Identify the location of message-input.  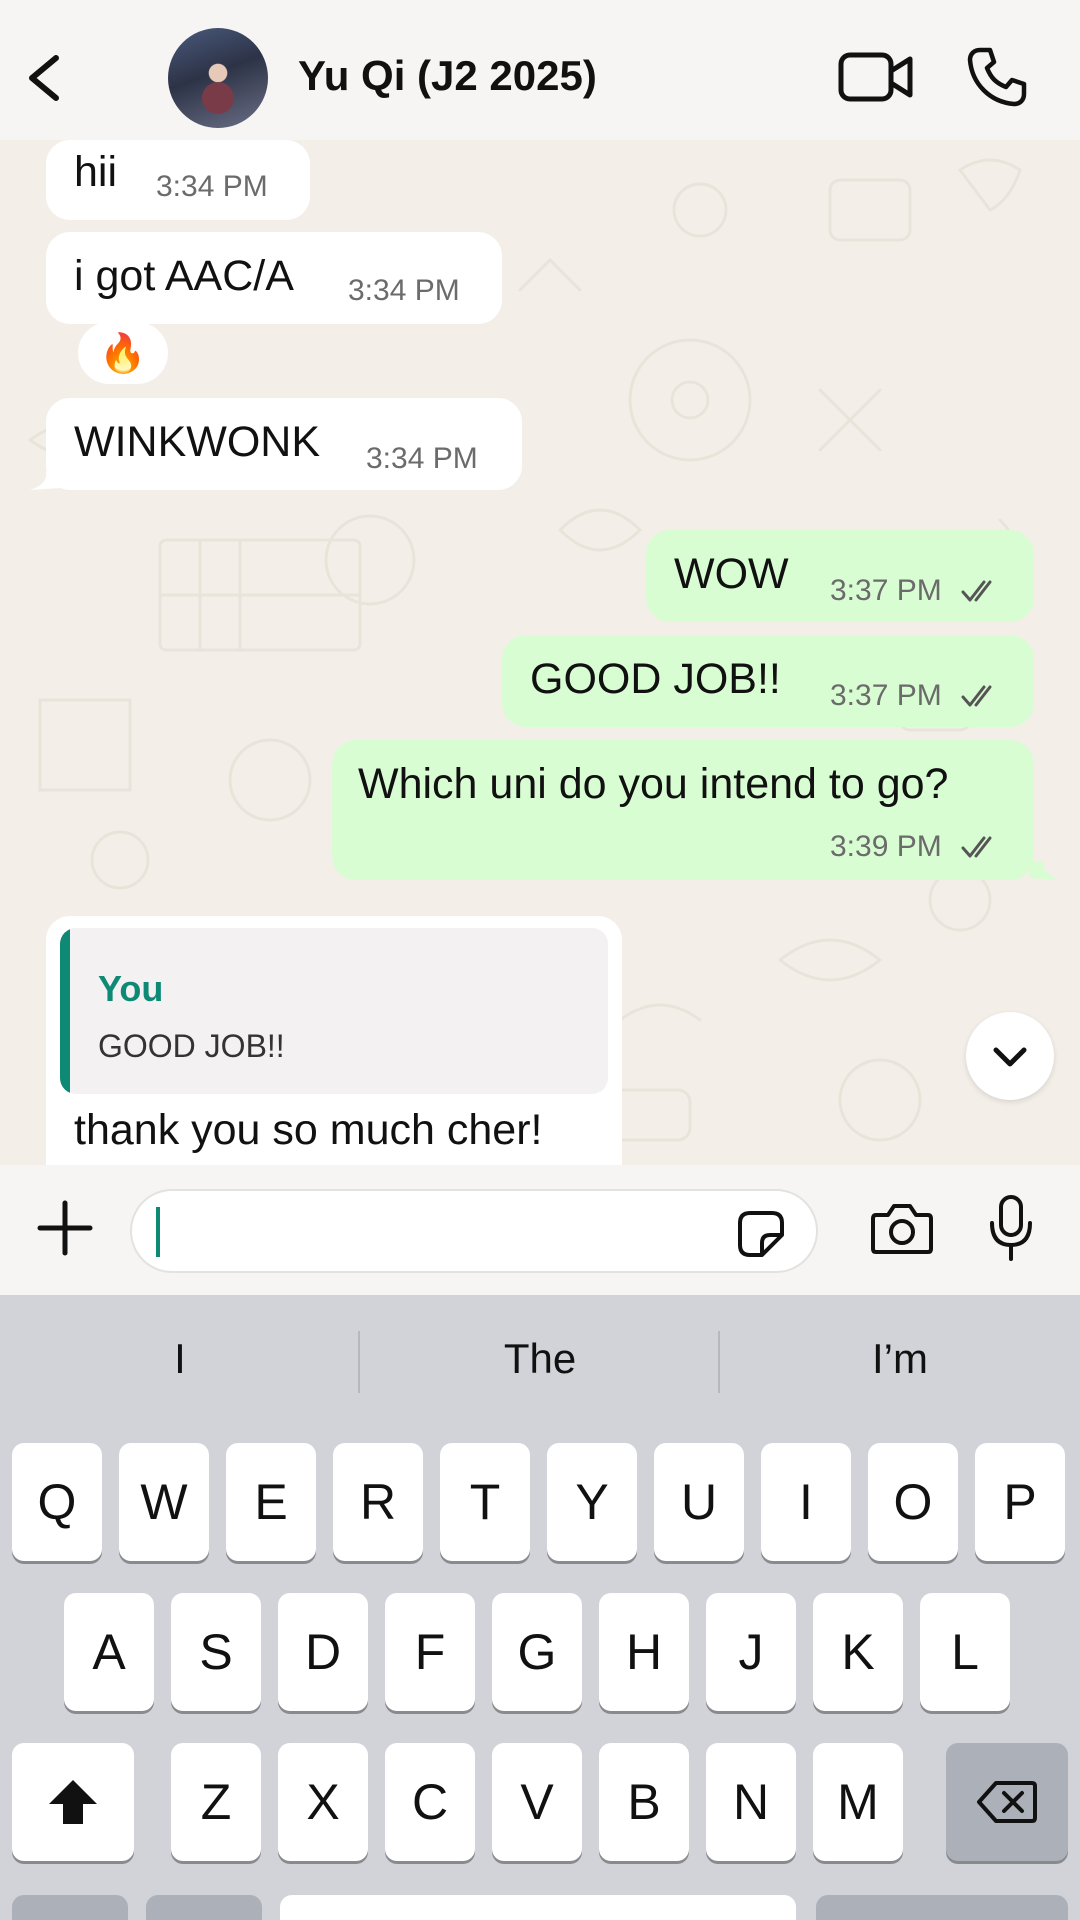
(474, 1231).